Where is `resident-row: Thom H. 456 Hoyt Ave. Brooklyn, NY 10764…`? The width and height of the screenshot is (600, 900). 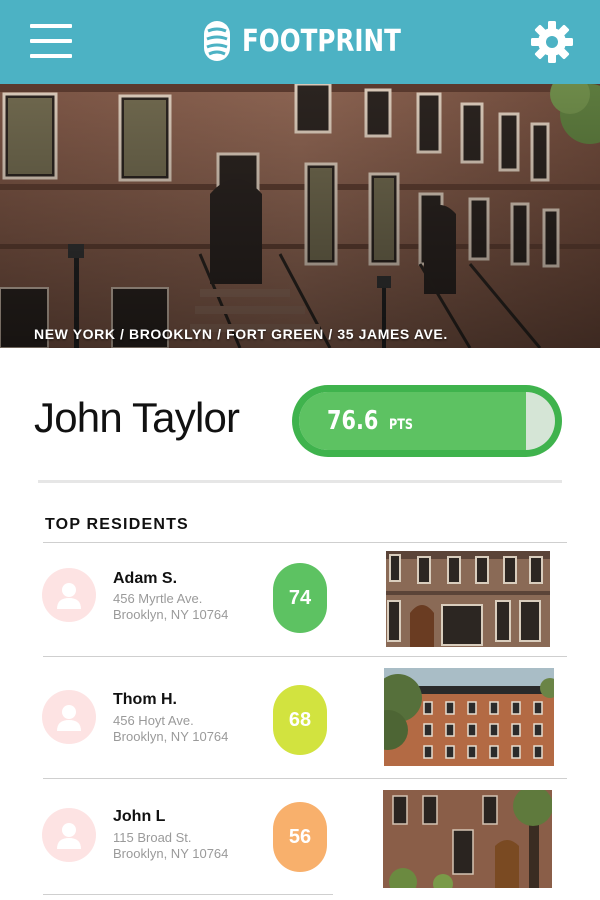 resident-row: Thom H. 456 Hoyt Ave. Brooklyn, NY 10764… is located at coordinates (300, 717).